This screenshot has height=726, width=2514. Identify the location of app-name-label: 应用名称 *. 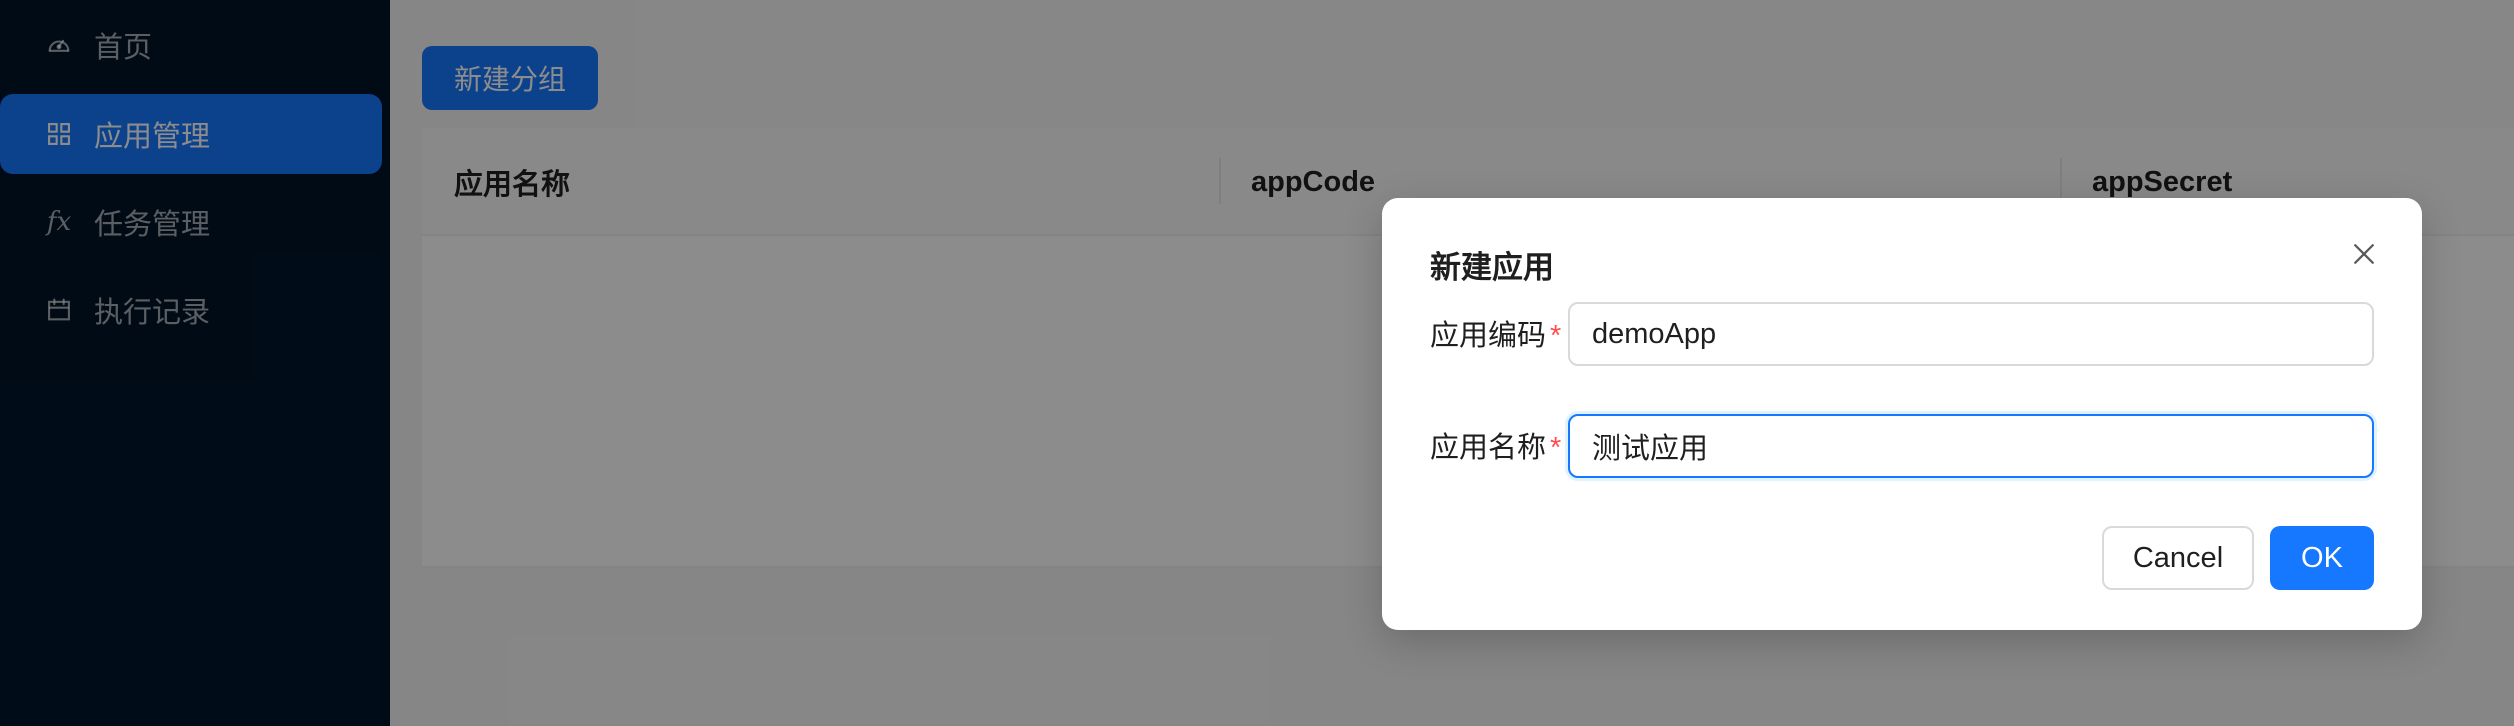
(1496, 448).